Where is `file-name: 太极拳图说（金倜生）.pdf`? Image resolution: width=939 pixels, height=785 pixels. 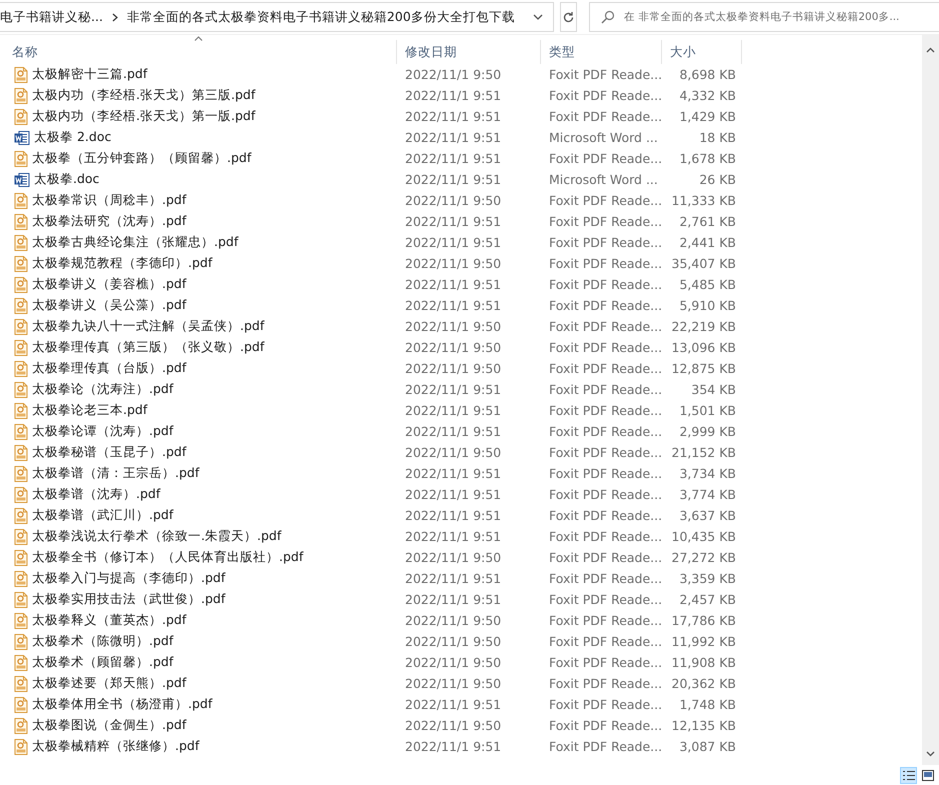 file-name: 太极拳图说（金倜生）.pdf is located at coordinates (109, 725).